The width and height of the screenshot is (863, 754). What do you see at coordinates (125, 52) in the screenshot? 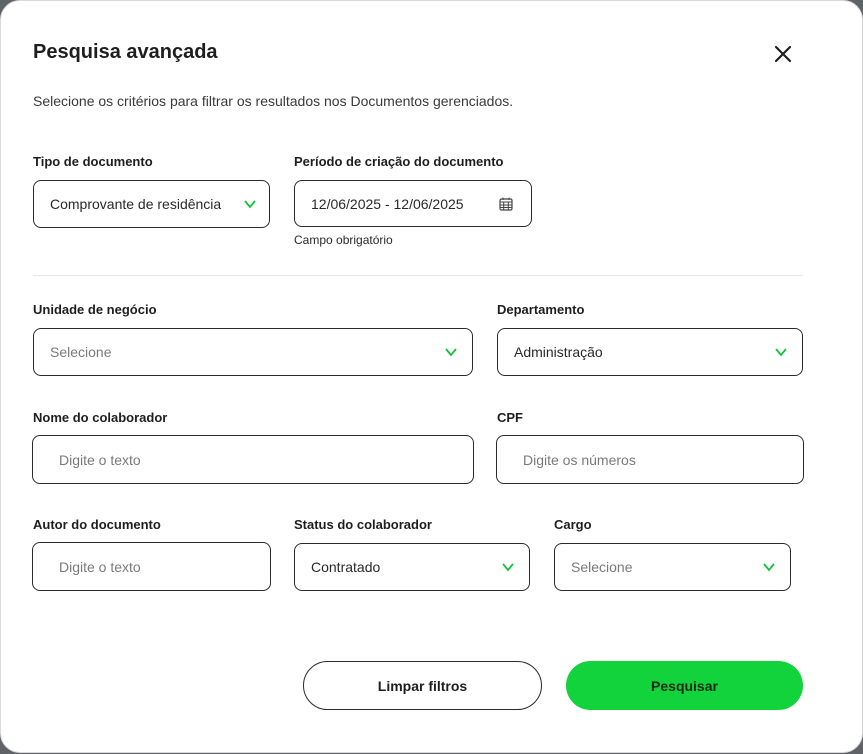
I see `modal-title: Pesquisa avançada` at bounding box center [125, 52].